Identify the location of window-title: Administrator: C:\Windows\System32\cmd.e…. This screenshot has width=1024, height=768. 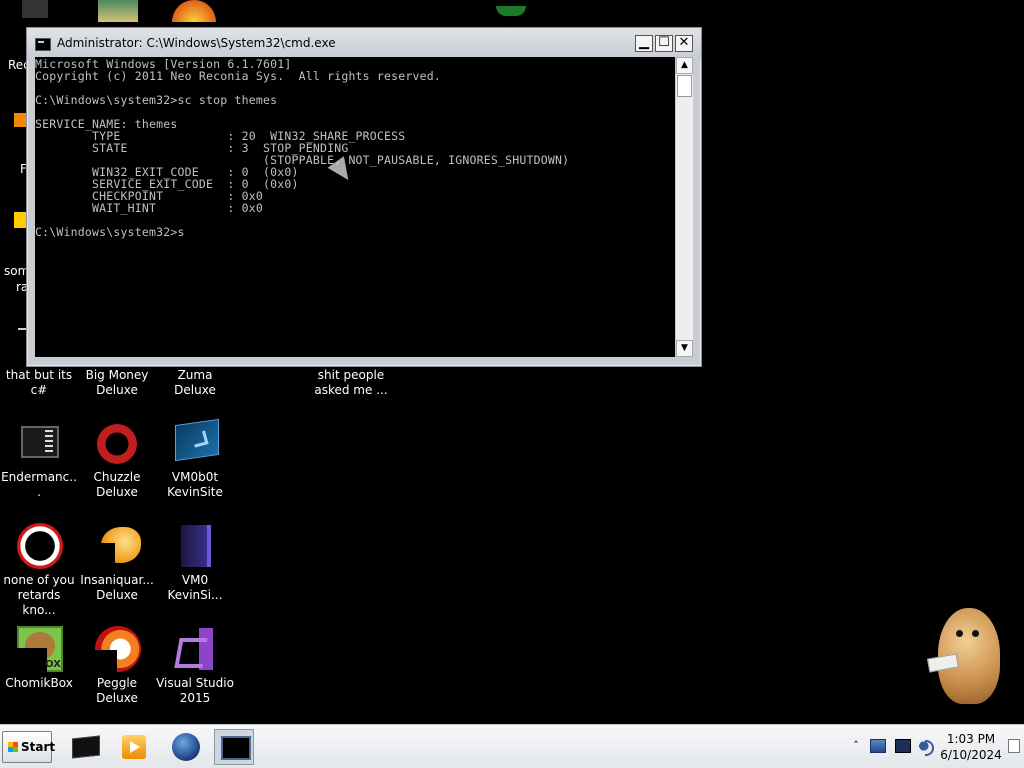
(196, 43).